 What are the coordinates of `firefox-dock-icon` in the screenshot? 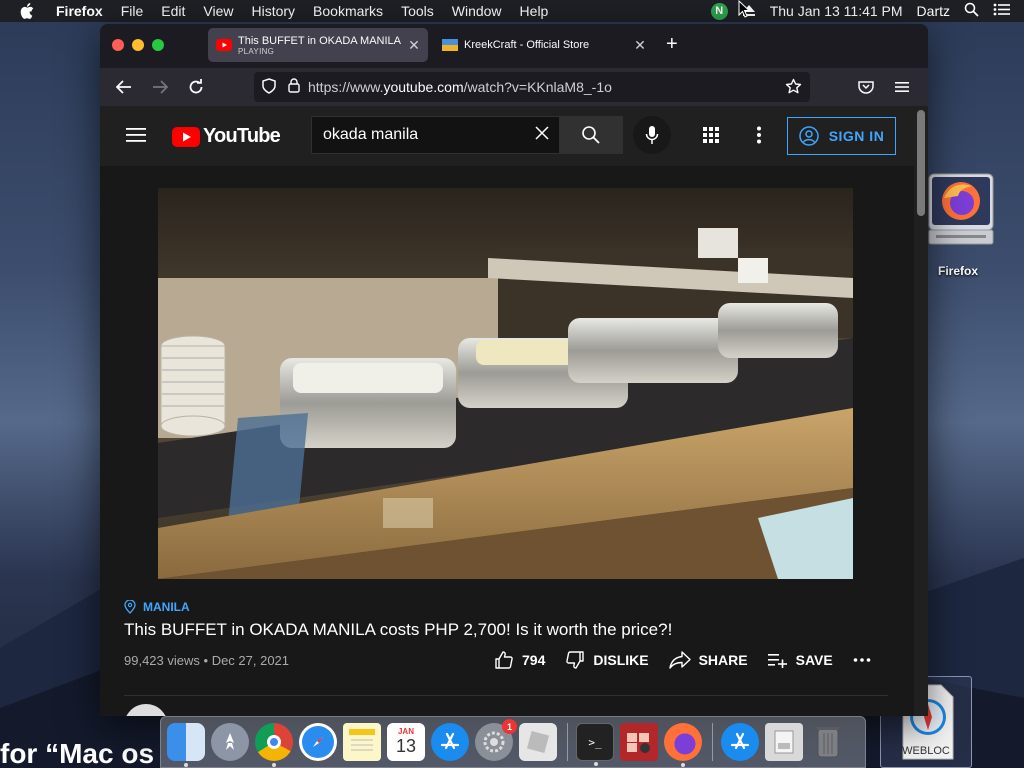 It's located at (683, 745).